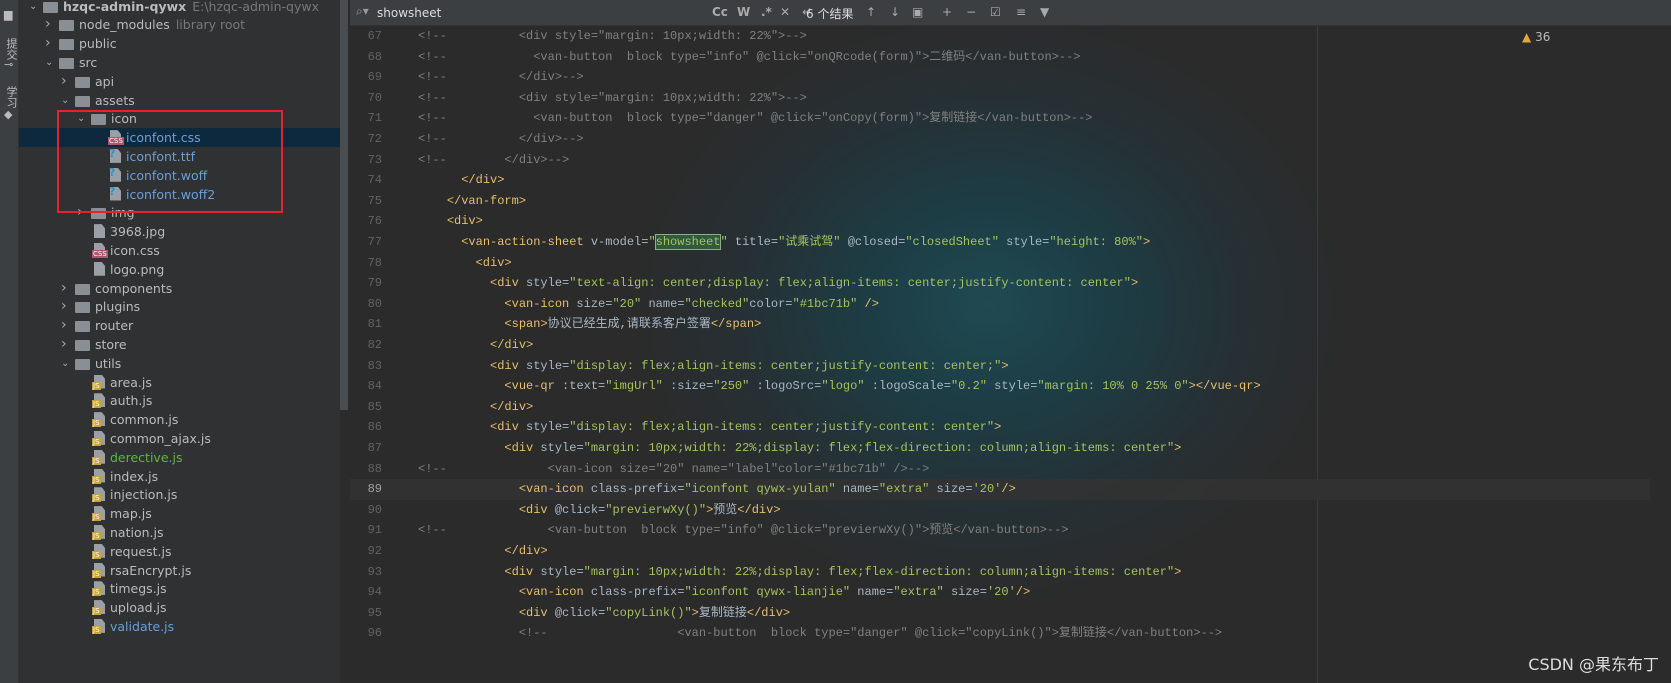 This screenshot has width=1671, height=683. What do you see at coordinates (369, 551) in the screenshot?
I see `line-number: 92` at bounding box center [369, 551].